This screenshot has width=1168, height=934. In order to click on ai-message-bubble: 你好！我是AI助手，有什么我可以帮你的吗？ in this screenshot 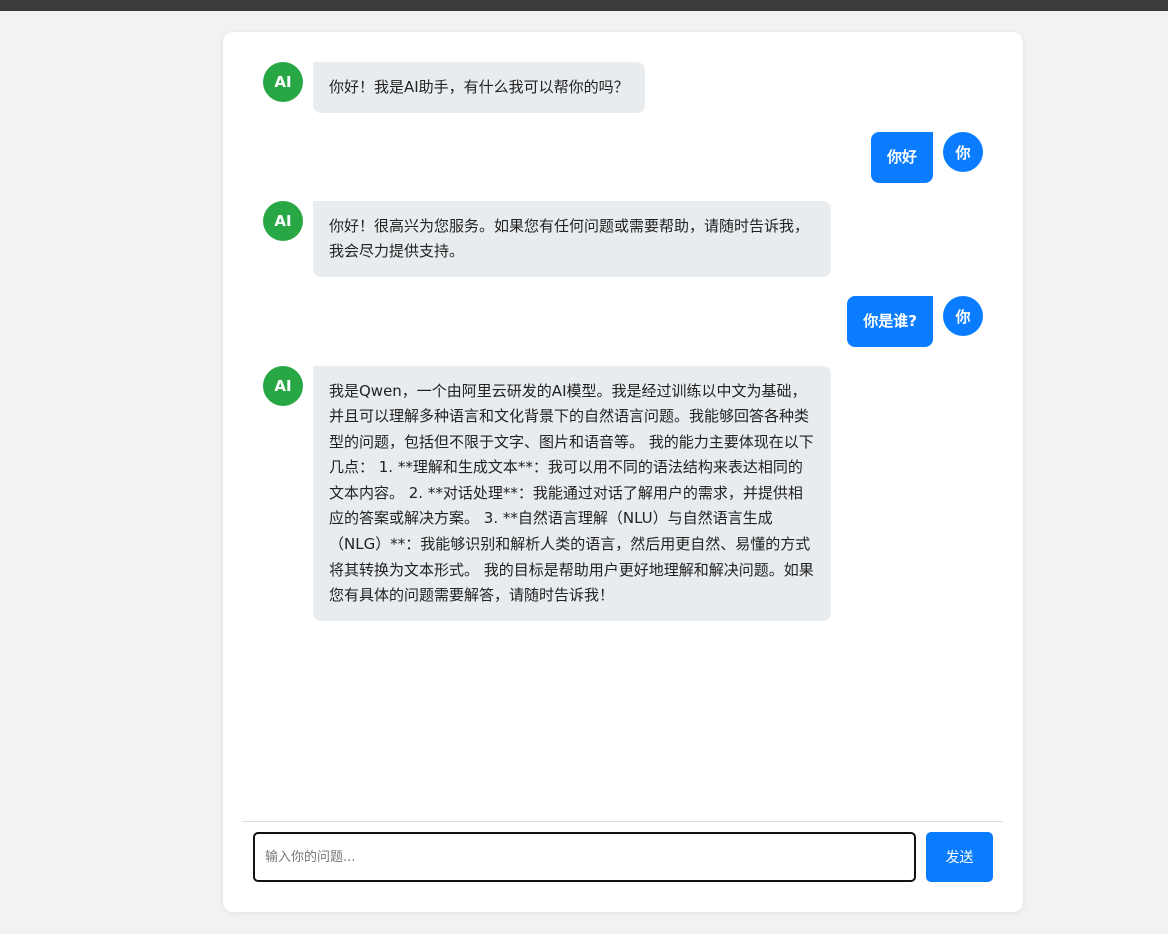, I will do `click(479, 87)`.